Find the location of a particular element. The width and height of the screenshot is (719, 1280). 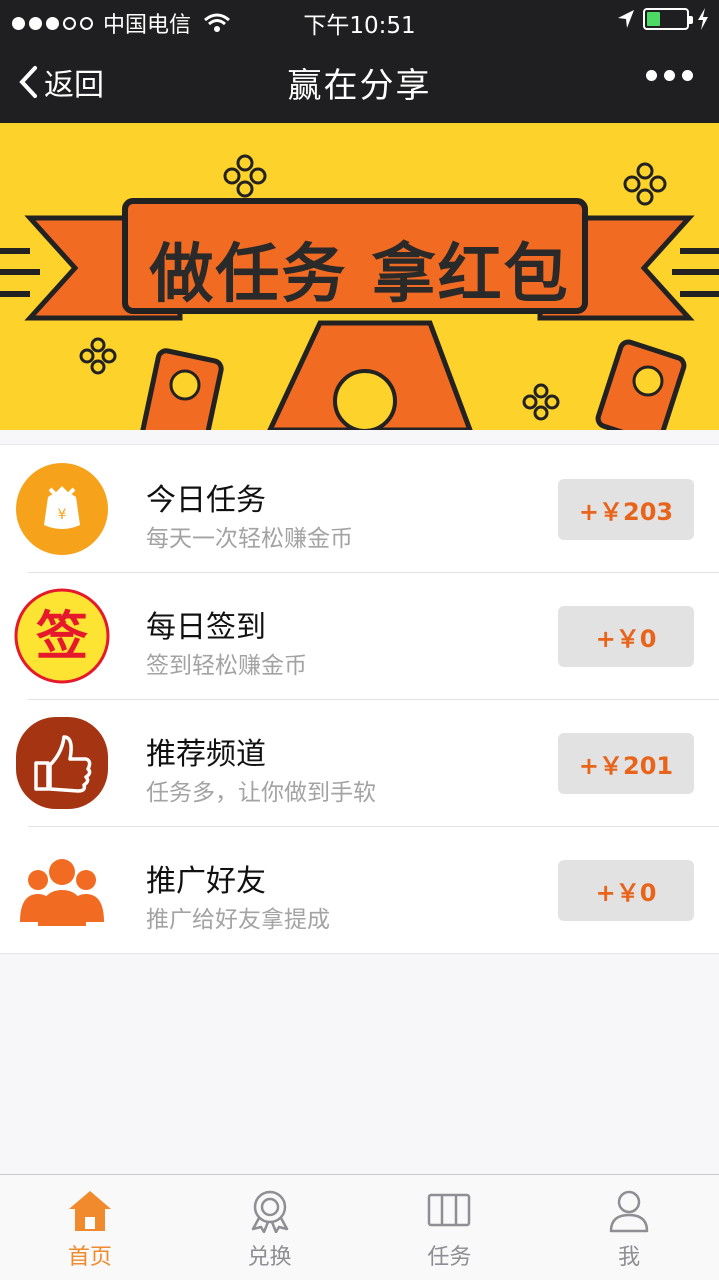

list-item: 推荐频道 任务多，让你做到手软 +￥201 is located at coordinates (359, 762).